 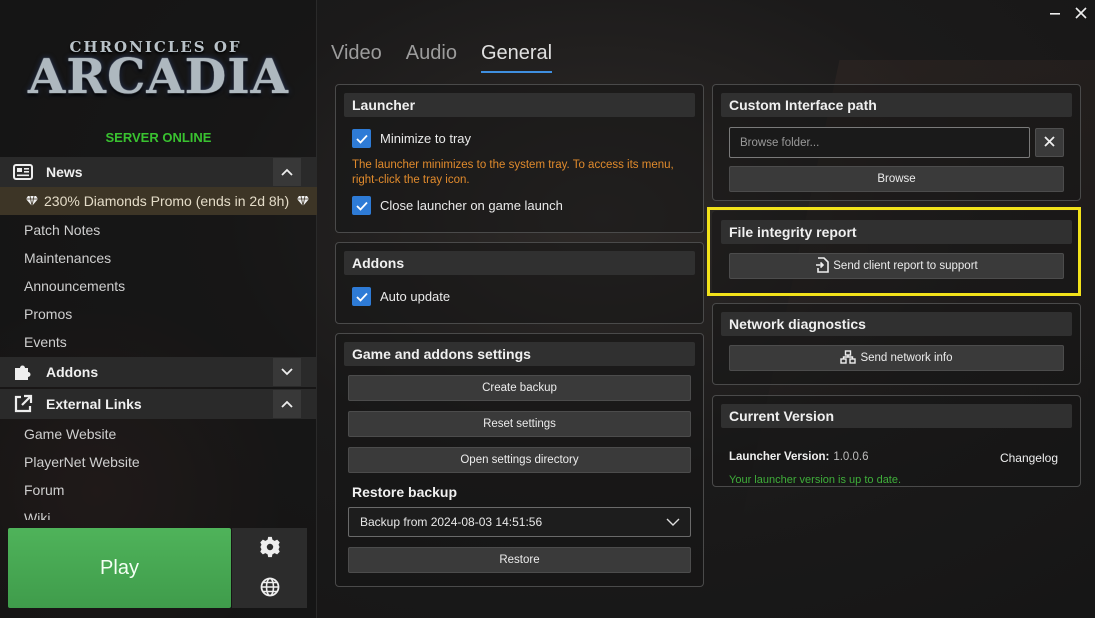 I want to click on sidebar-item-game-website: Game Website, so click(x=70, y=434).